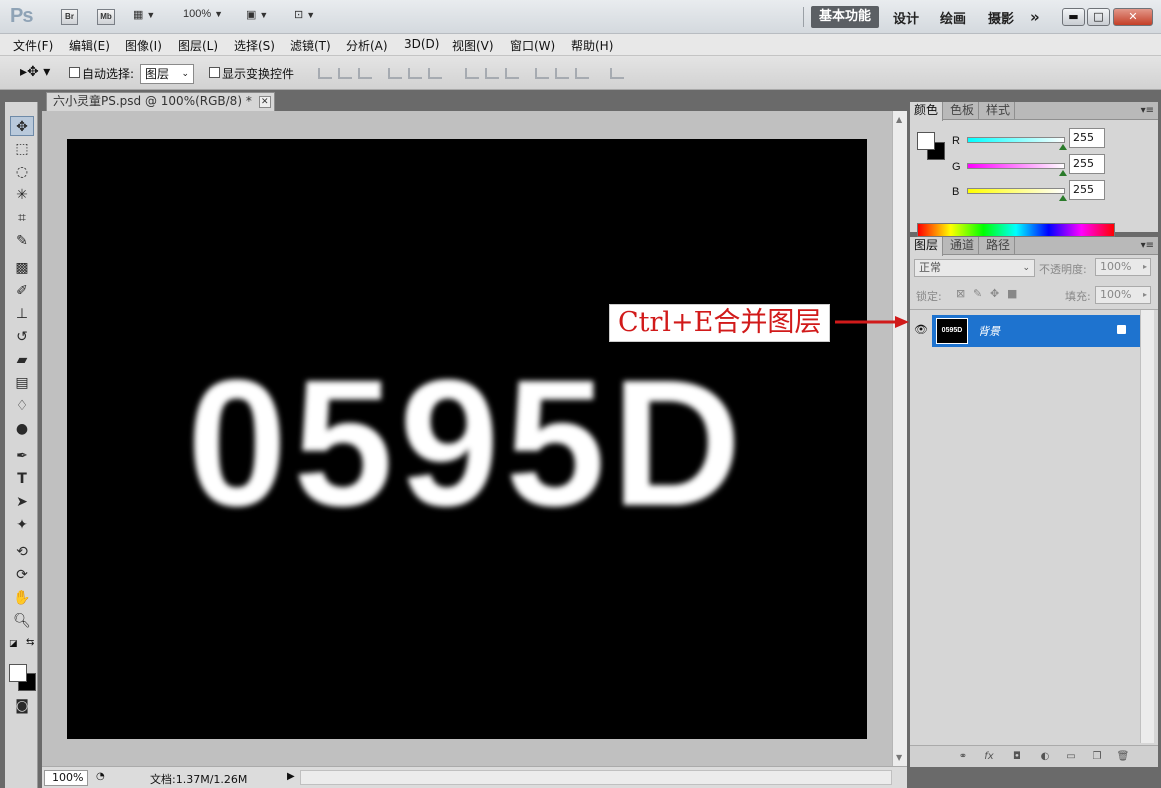 The image size is (1161, 788). What do you see at coordinates (999, 246) in the screenshot?
I see `tab-paths: 路径` at bounding box center [999, 246].